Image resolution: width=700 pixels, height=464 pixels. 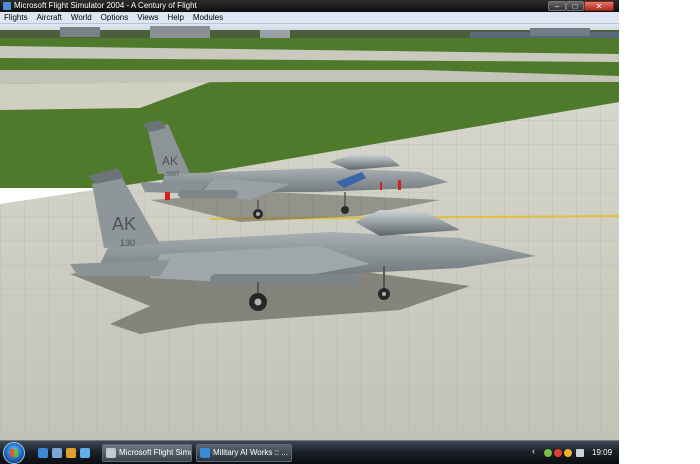 What do you see at coordinates (575, 6) in the screenshot?
I see `maximize-button: □` at bounding box center [575, 6].